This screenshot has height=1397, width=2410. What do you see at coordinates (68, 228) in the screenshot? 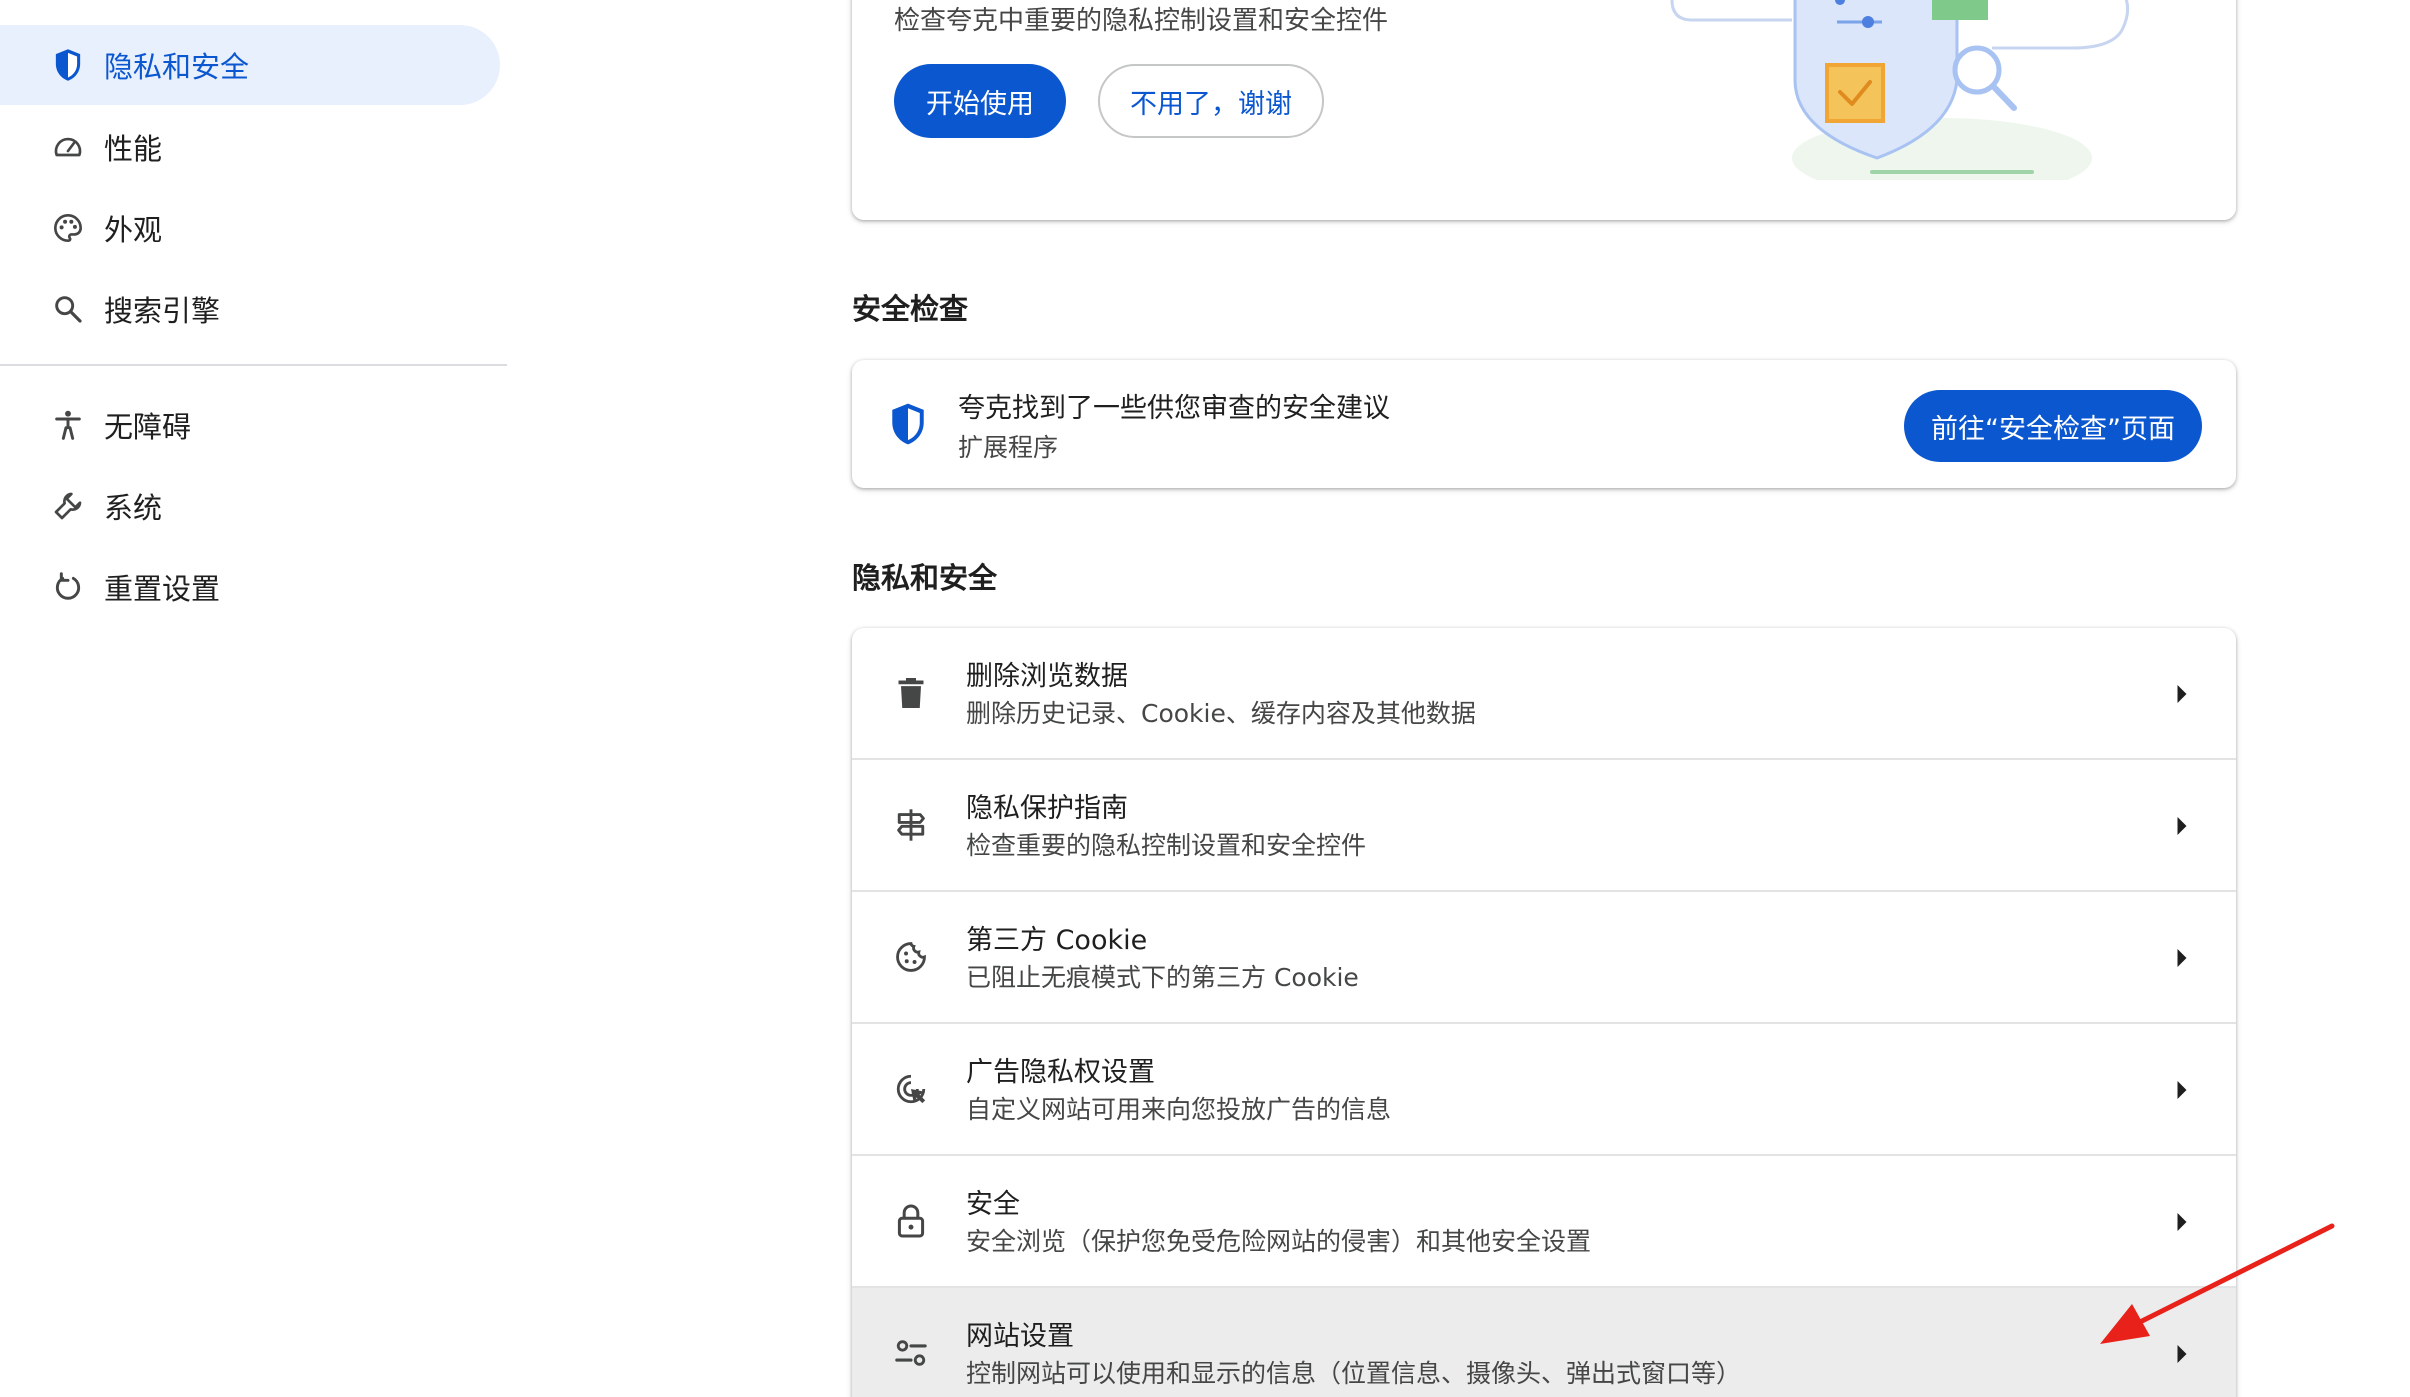
I see `palette-icon` at bounding box center [68, 228].